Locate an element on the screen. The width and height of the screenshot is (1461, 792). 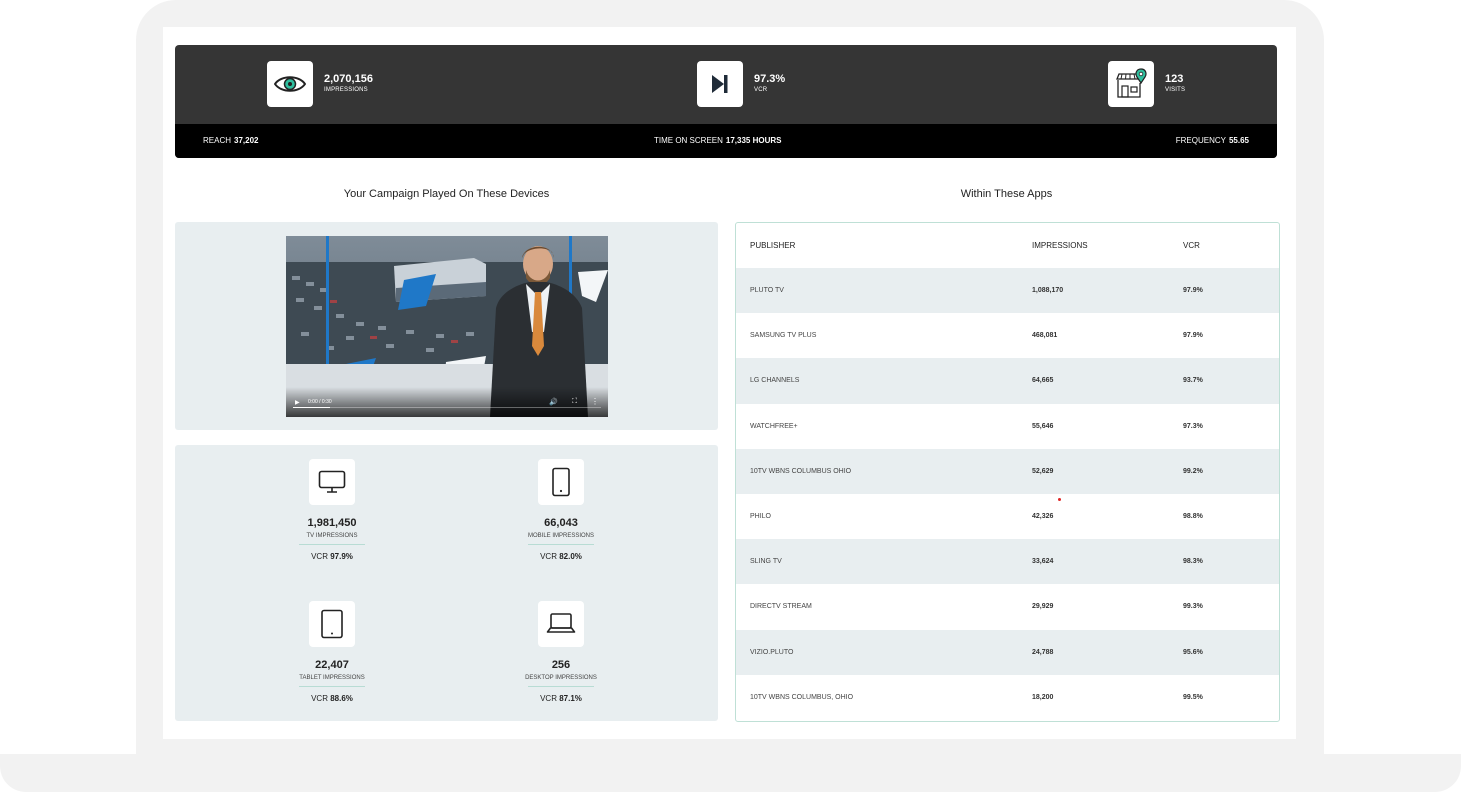
header-publisher: PUBLISHER is located at coordinates (773, 245).